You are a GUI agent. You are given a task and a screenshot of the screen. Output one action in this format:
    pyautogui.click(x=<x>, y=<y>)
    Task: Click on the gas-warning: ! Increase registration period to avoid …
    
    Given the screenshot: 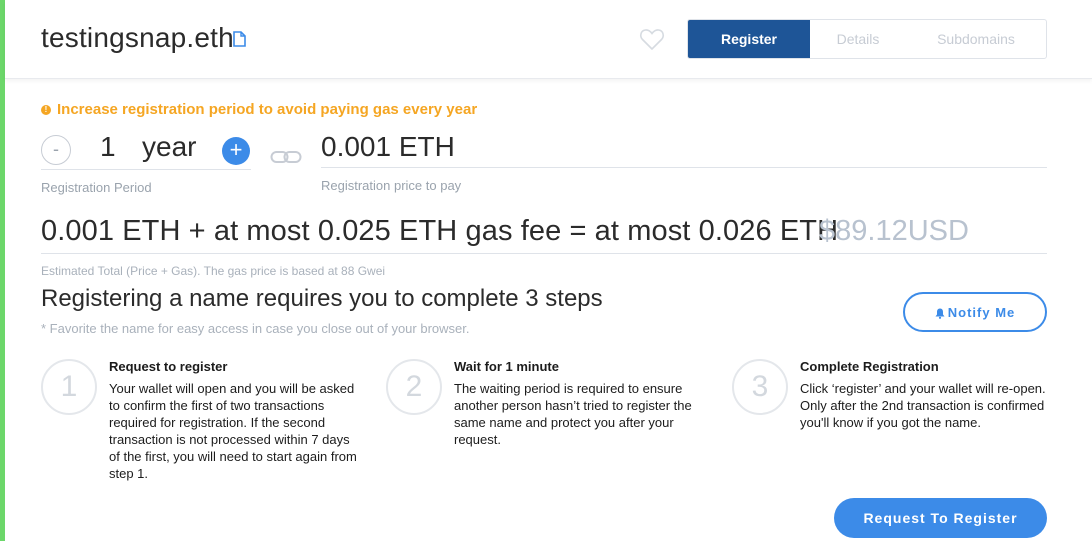 What is the action you would take?
    pyautogui.click(x=259, y=109)
    